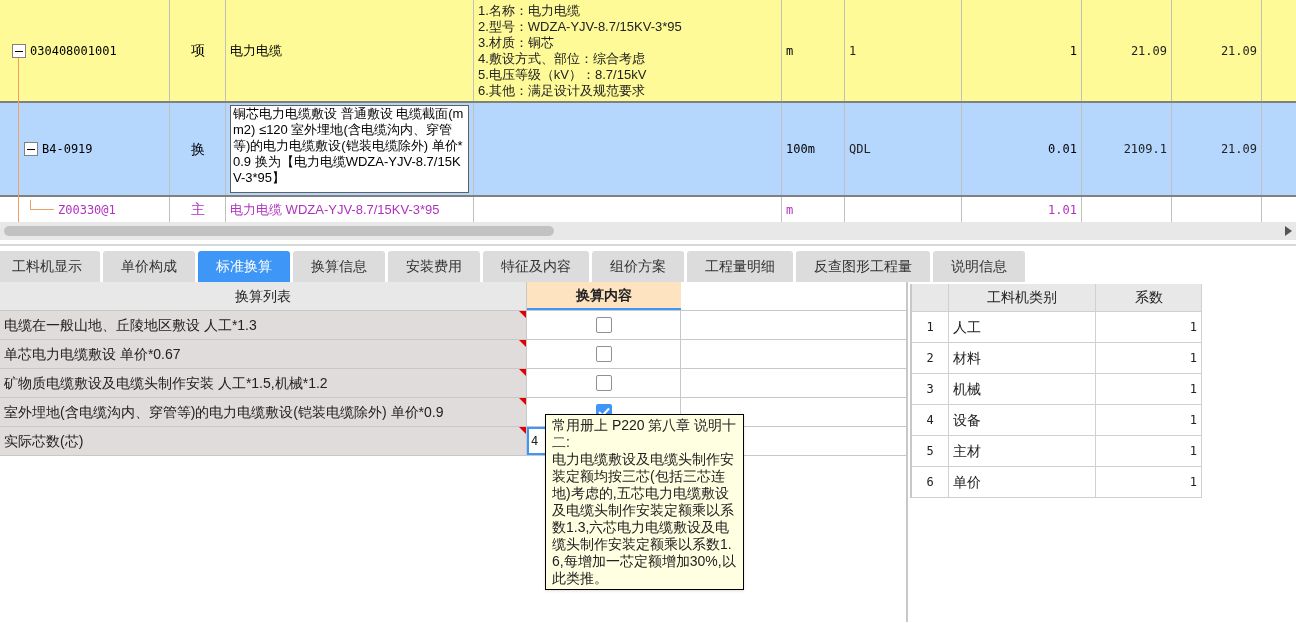 This screenshot has height=623, width=1296. What do you see at coordinates (1022, 389) in the screenshot?
I see `category-cell: 机械` at bounding box center [1022, 389].